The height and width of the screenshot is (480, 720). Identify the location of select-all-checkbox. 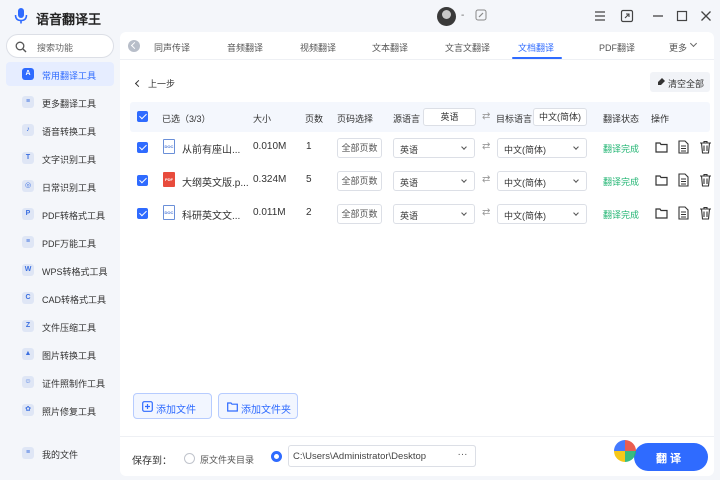
(142, 116).